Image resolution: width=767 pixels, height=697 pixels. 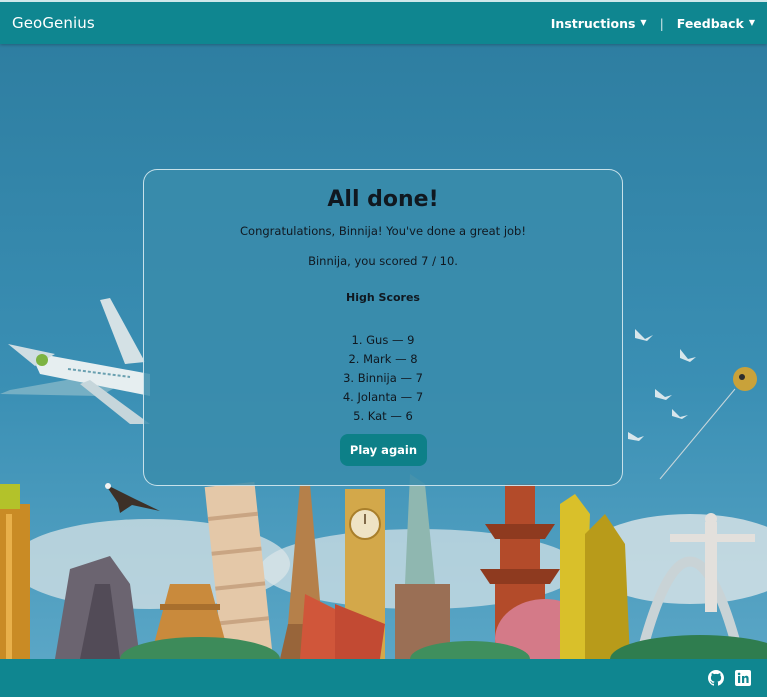 I want to click on high-score-item: 2. Mark — 8, so click(x=383, y=359).